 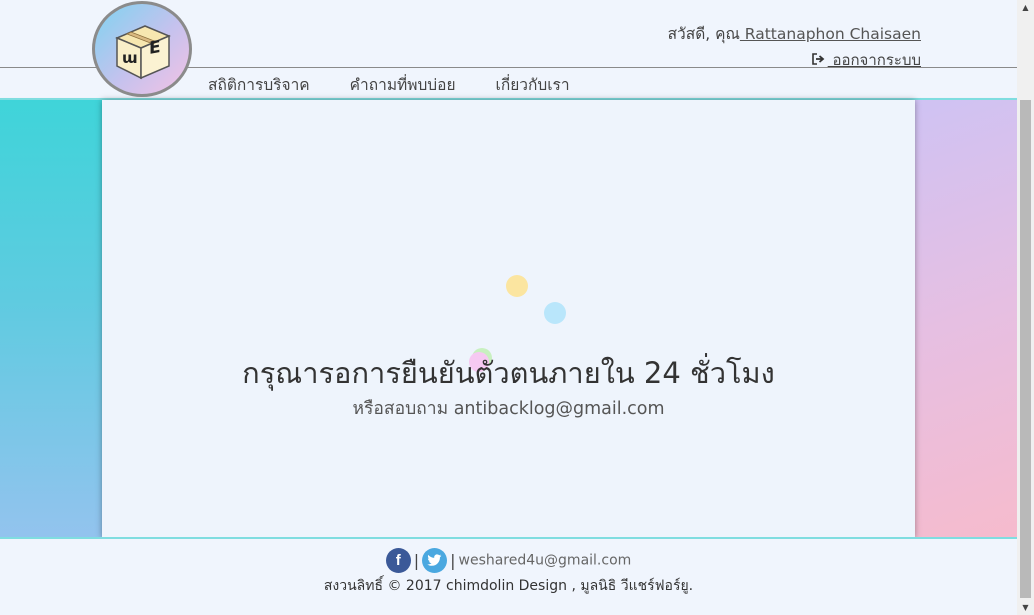 I want to click on left-gradient-panel, so click(x=51, y=319).